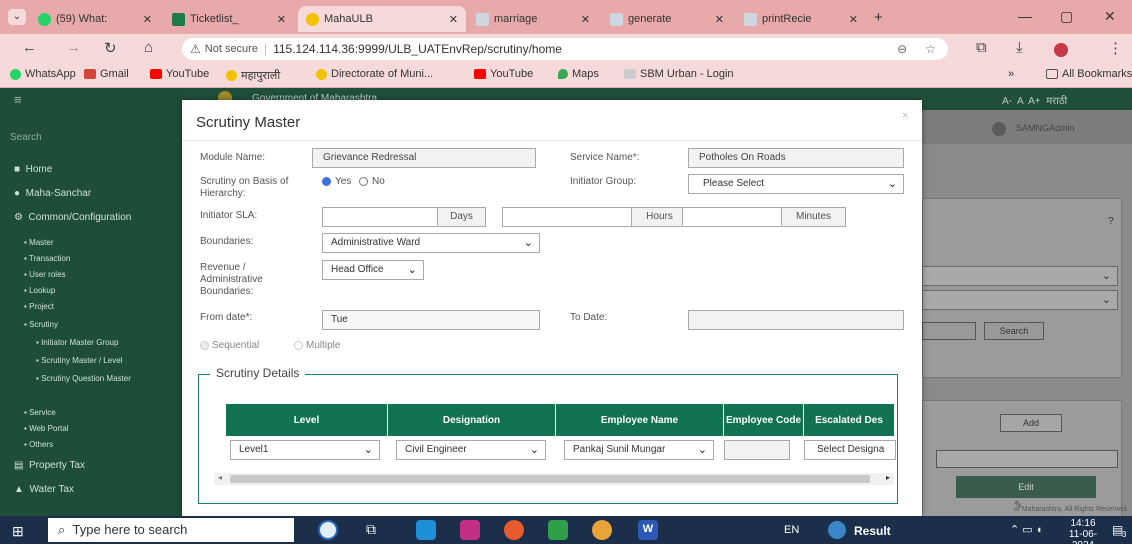 This screenshot has height=551, width=1132. What do you see at coordinates (424, 158) in the screenshot?
I see `module-name-field: Grievance Redressal` at bounding box center [424, 158].